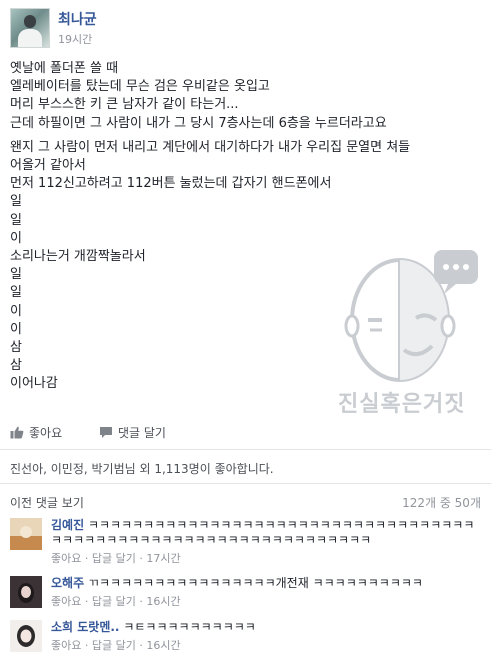 Image resolution: width=491 pixels, height=660 pixels. What do you see at coordinates (198, 123) in the screenshot?
I see `post-line: 근데 하필이면 그 사람이 내가 그 당시 7층사는데 6층을 누르더라고요` at bounding box center [198, 123].